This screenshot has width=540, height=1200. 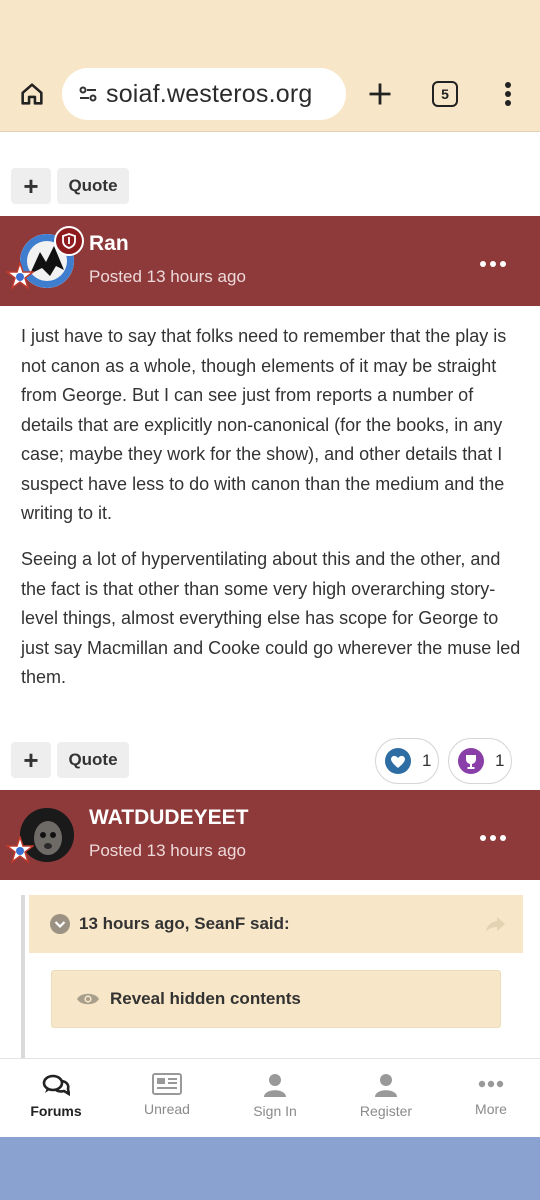 What do you see at coordinates (471, 761) in the screenshot?
I see `trophy-icon` at bounding box center [471, 761].